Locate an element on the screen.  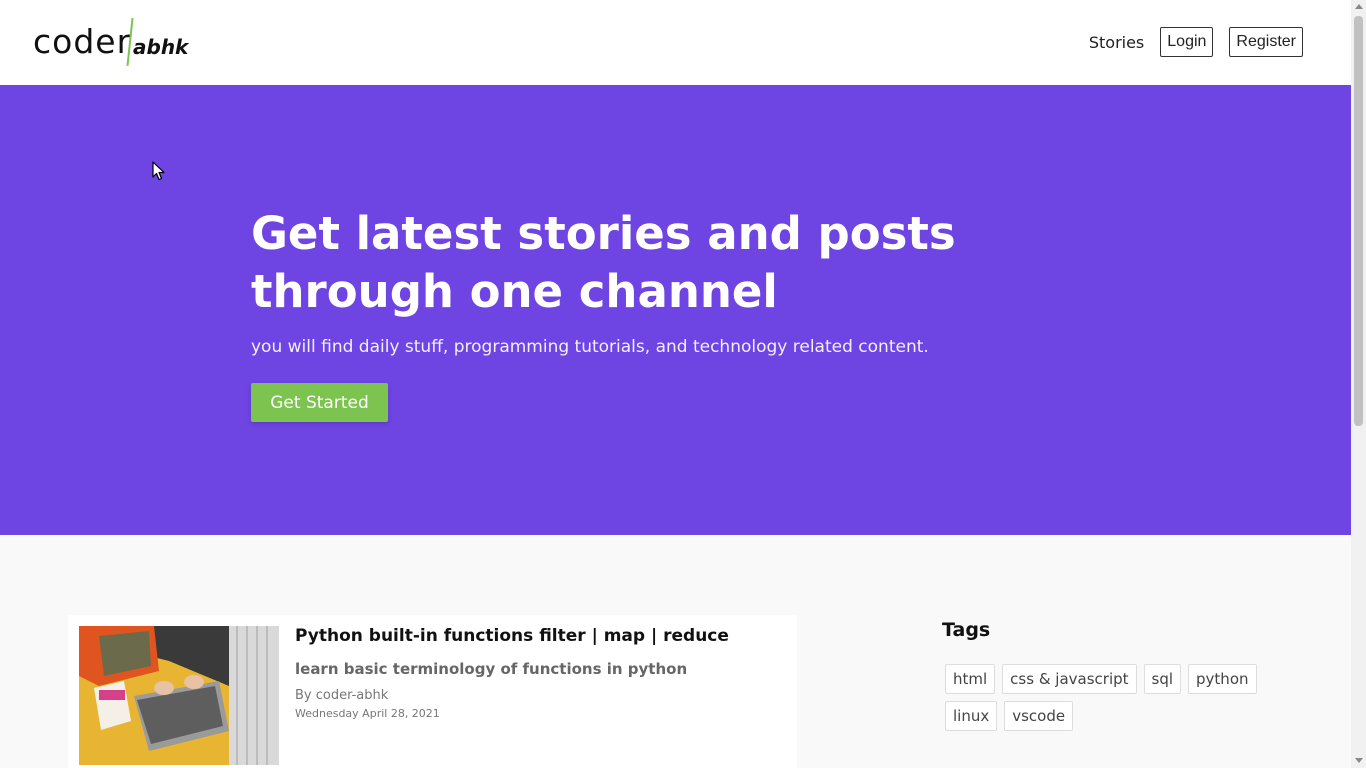
tag-css-javascript: css & javascript is located at coordinates (1069, 679).